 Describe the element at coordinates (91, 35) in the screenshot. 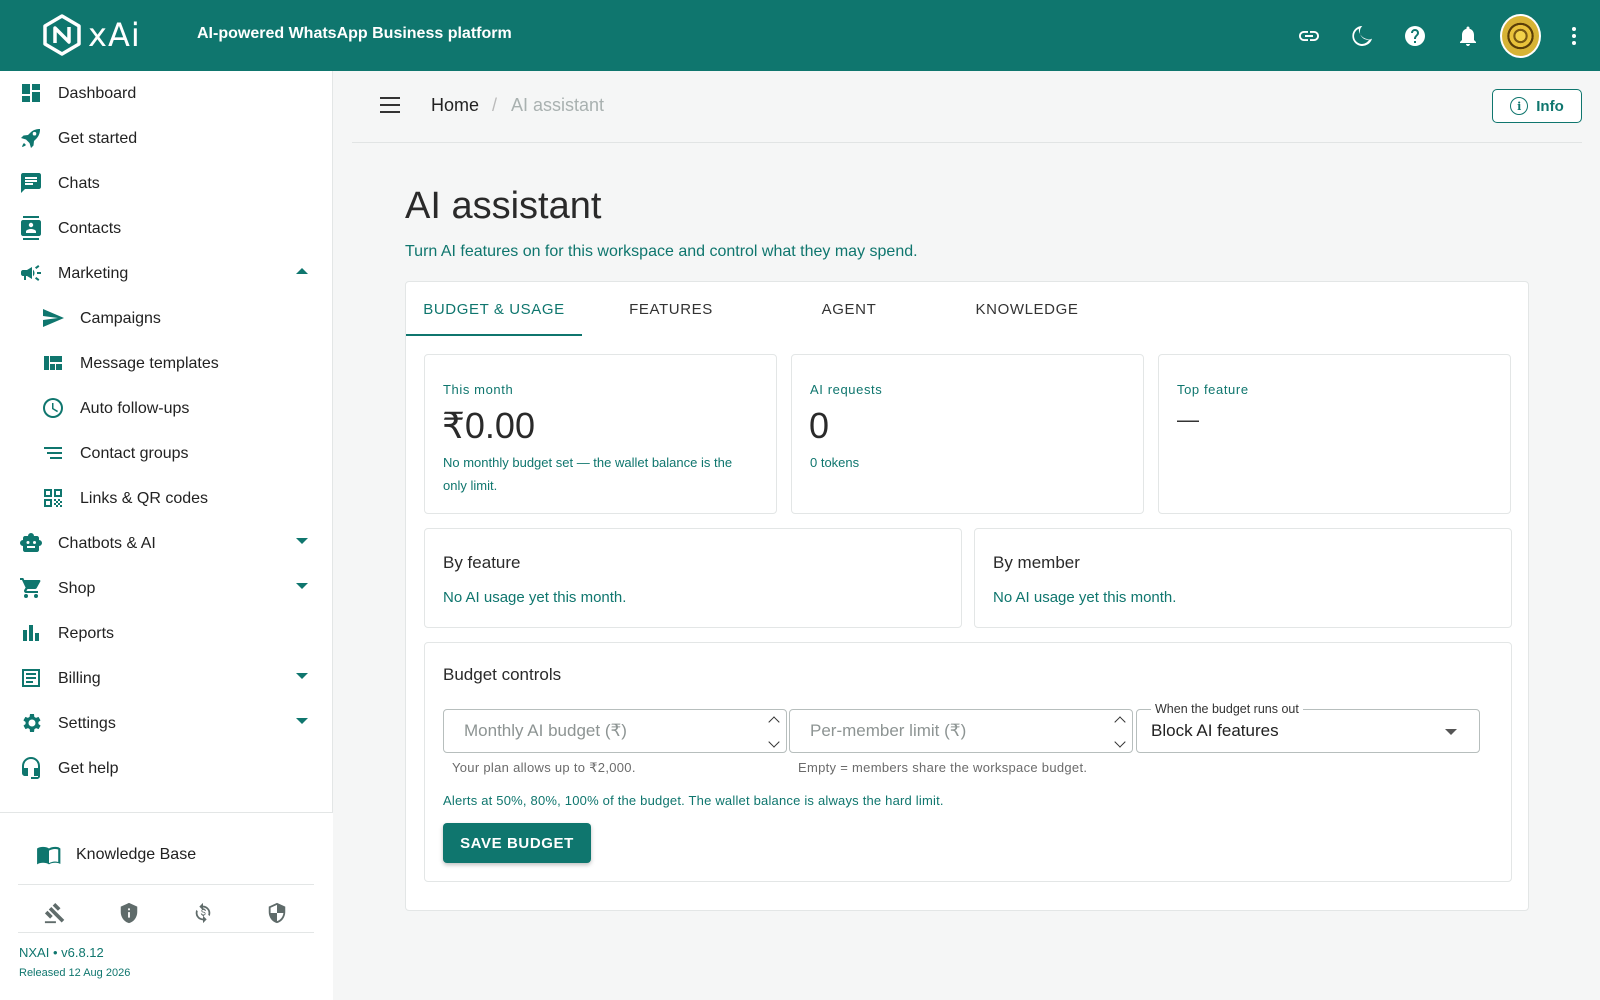

I see `app-logo: xAi` at that location.